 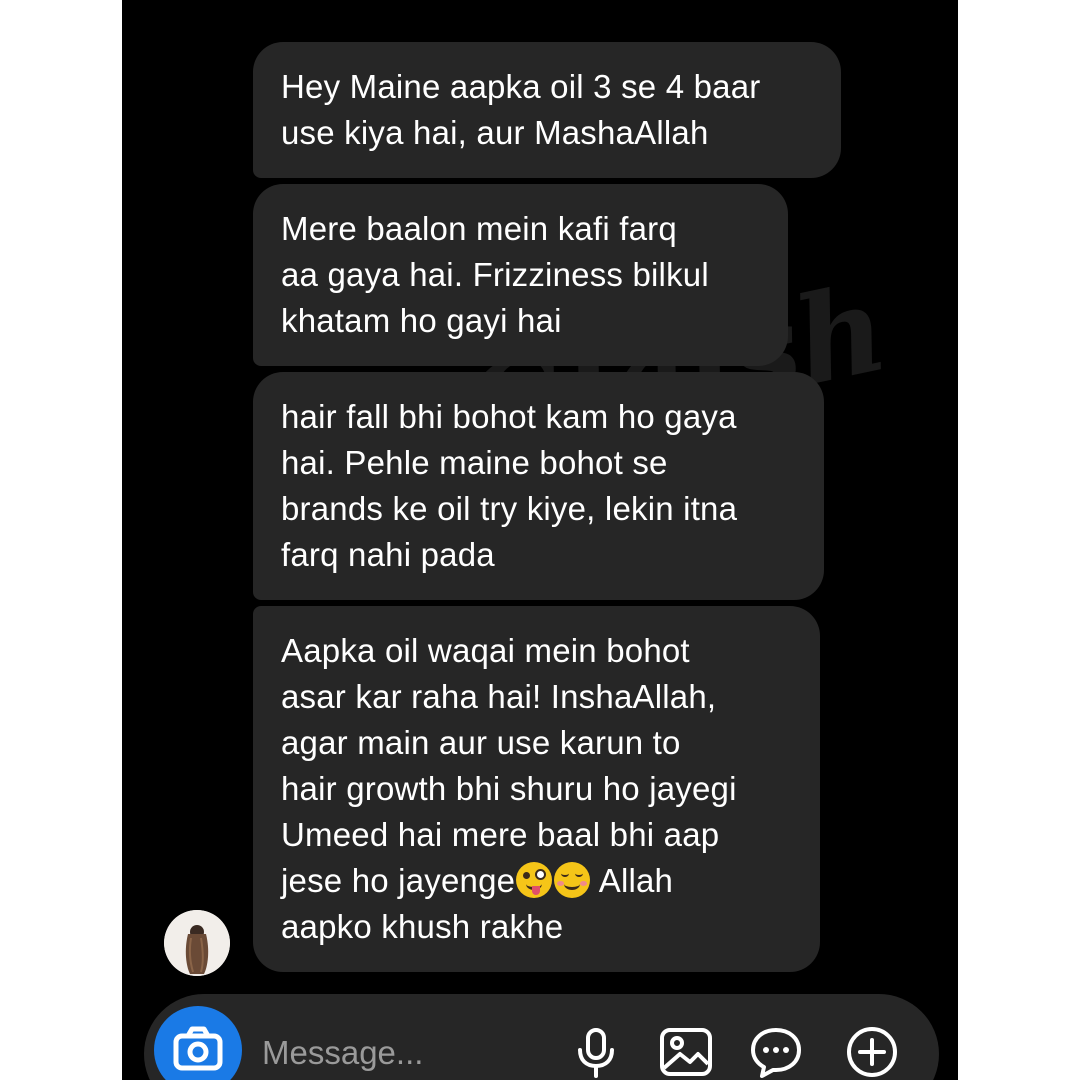 What do you see at coordinates (402, 1053) in the screenshot?
I see `message-input` at bounding box center [402, 1053].